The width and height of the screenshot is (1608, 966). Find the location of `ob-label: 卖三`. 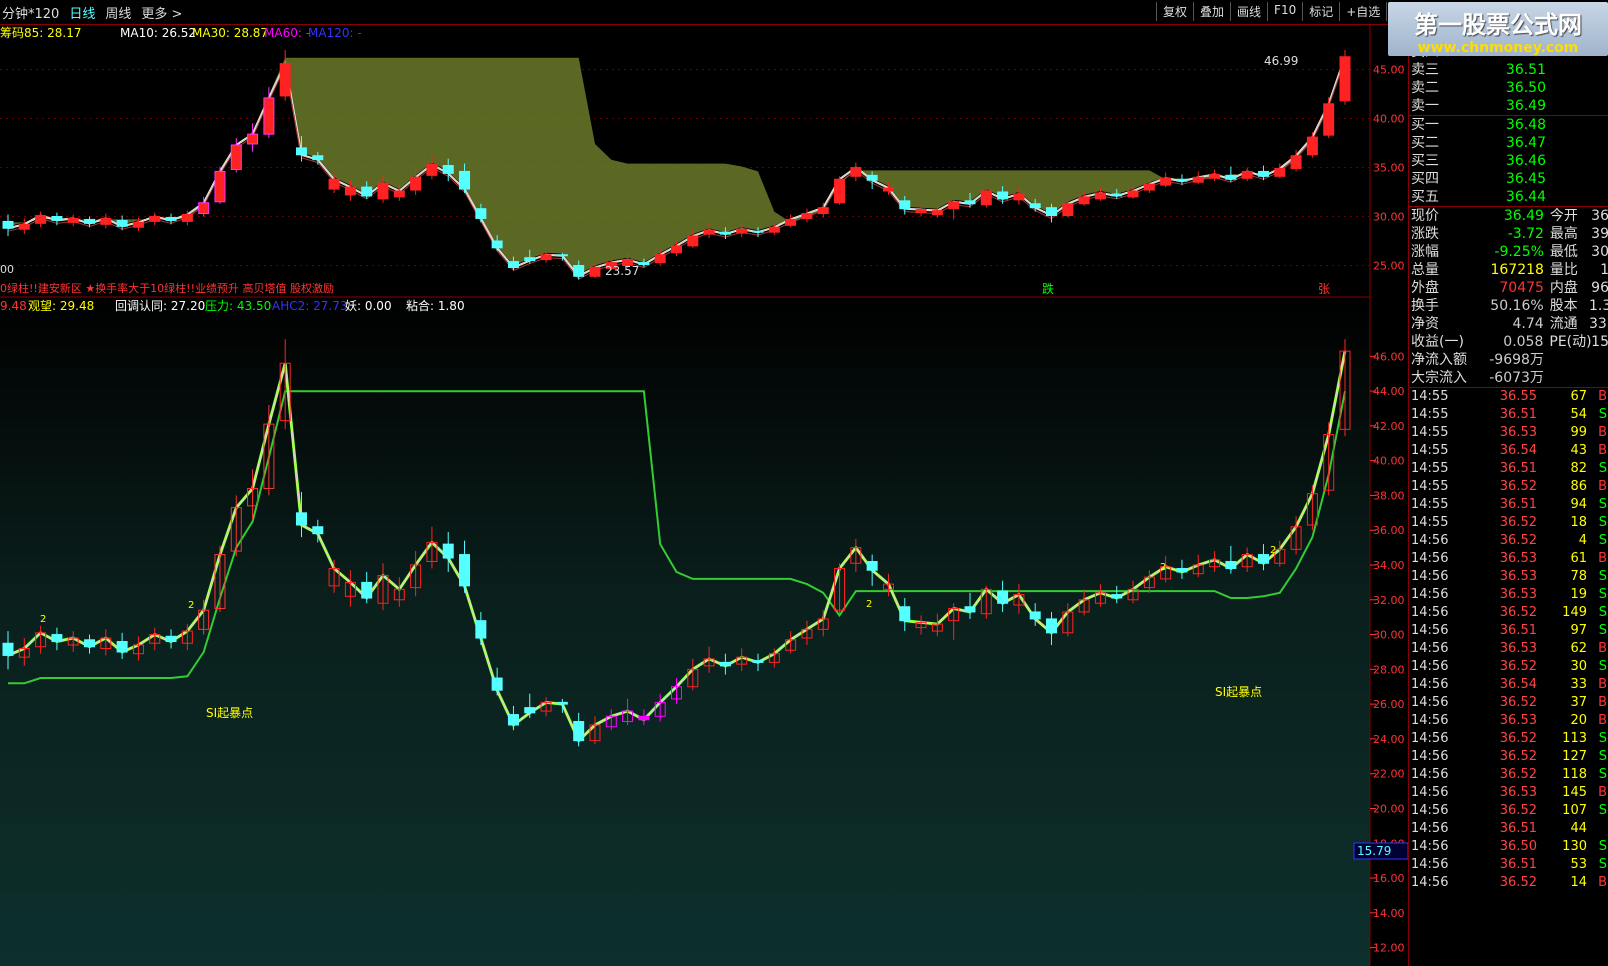

ob-label: 卖三 is located at coordinates (1425, 70).